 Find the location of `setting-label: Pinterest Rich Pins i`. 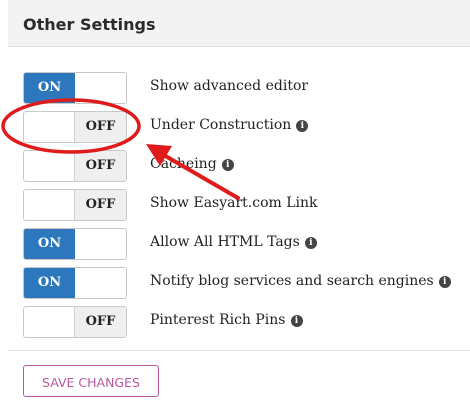

setting-label: Pinterest Rich Pins i is located at coordinates (226, 320).